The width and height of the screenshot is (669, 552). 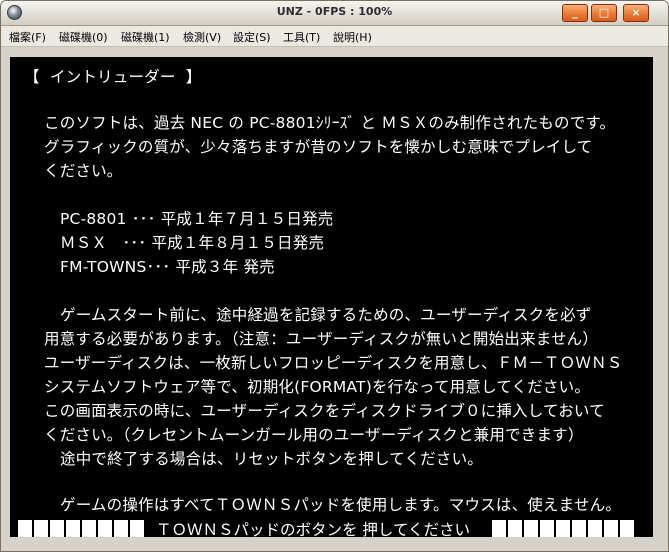 What do you see at coordinates (334, 13) in the screenshot?
I see `title-bar: UNZ - 0FPS : 100% _ □ ×` at bounding box center [334, 13].